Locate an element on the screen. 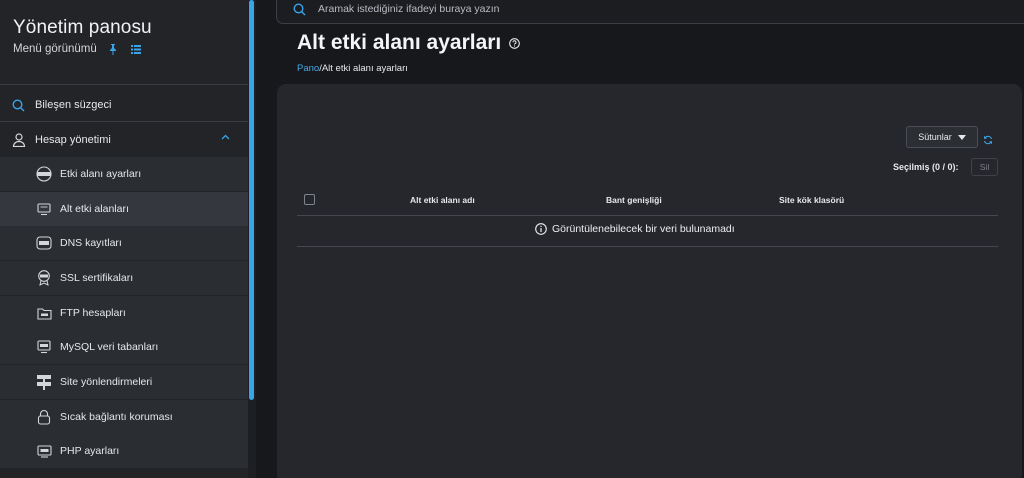  breadcrumb: Pano/Alt etki alanı ayarları is located at coordinates (352, 68).